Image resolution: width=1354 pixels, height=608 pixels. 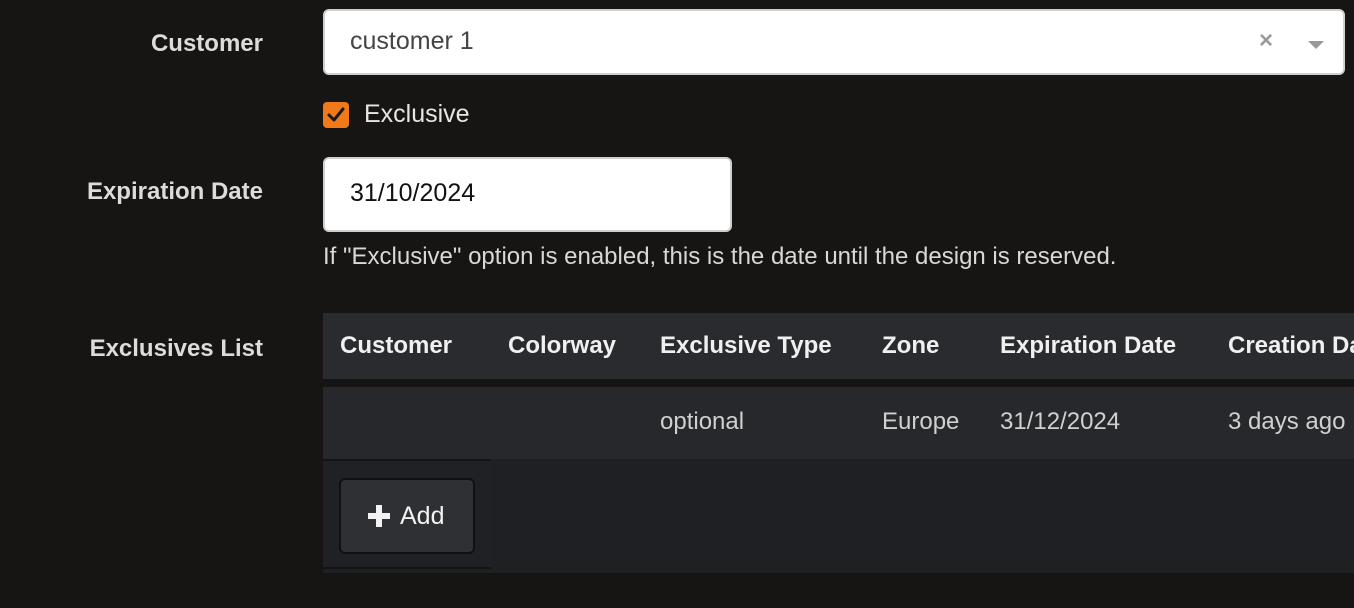 What do you see at coordinates (746, 346) in the screenshot?
I see `column-header-exclusive-type: Exclusive Type` at bounding box center [746, 346].